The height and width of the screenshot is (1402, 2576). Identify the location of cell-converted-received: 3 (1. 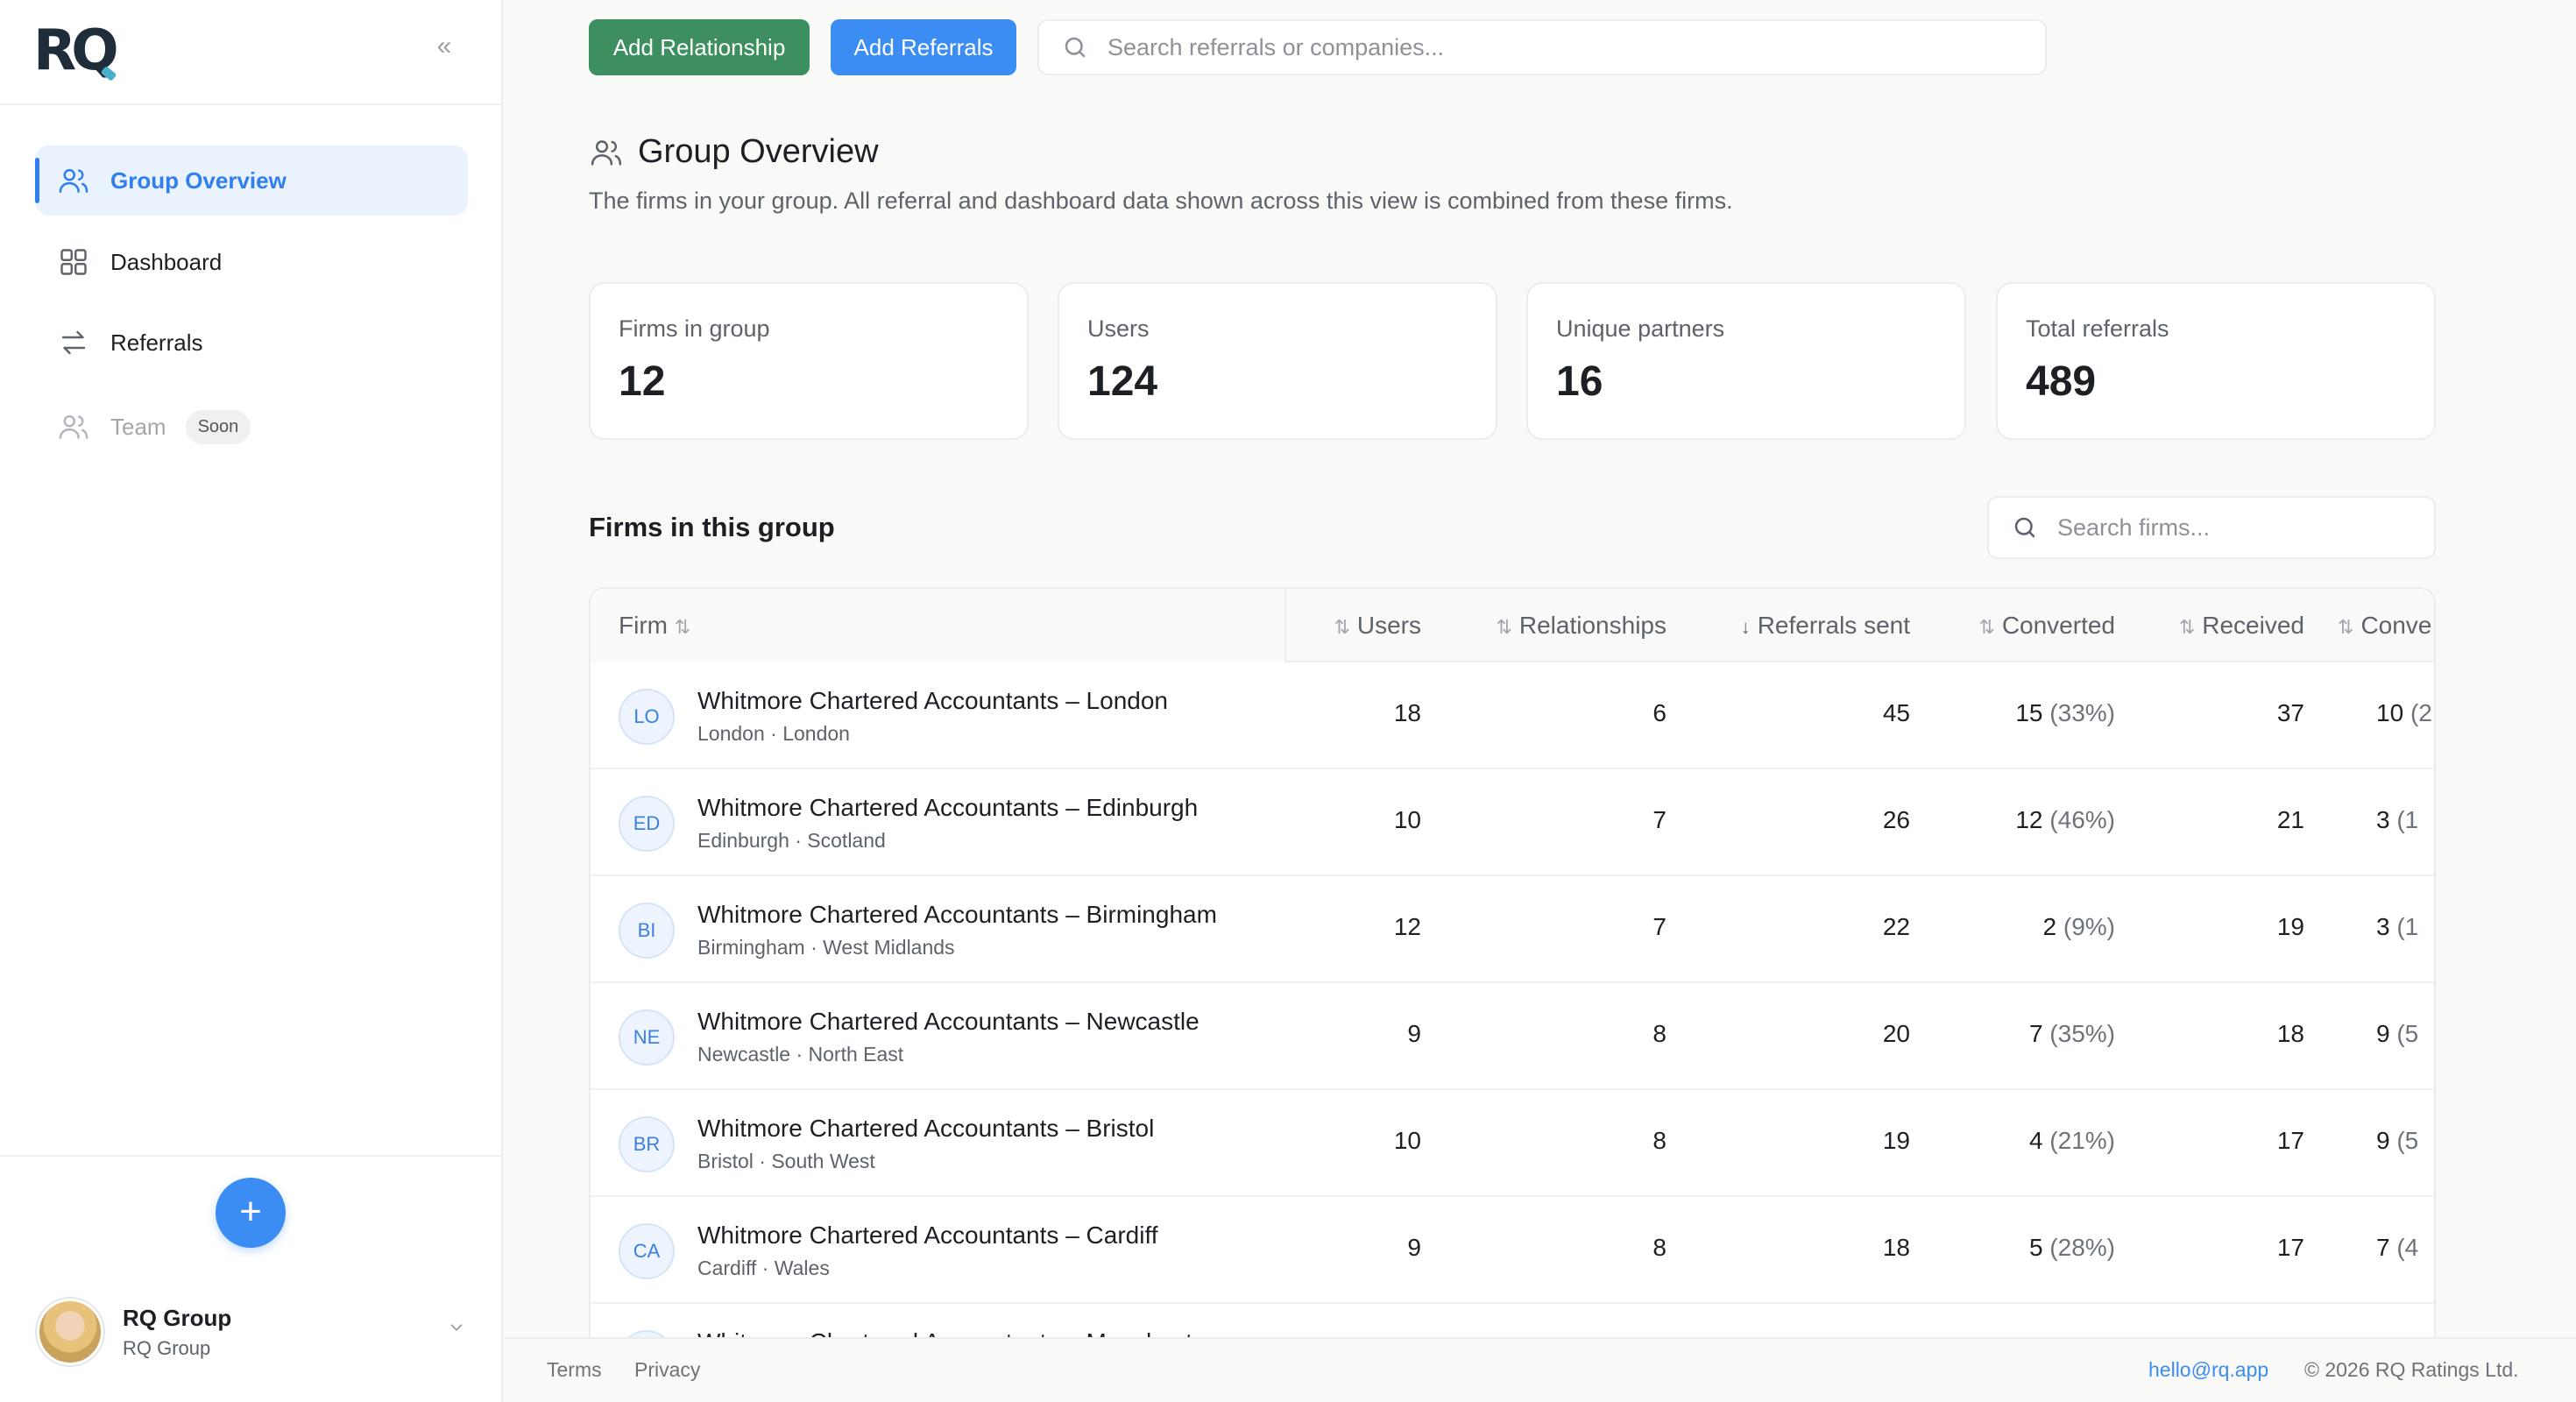
(2397, 819).